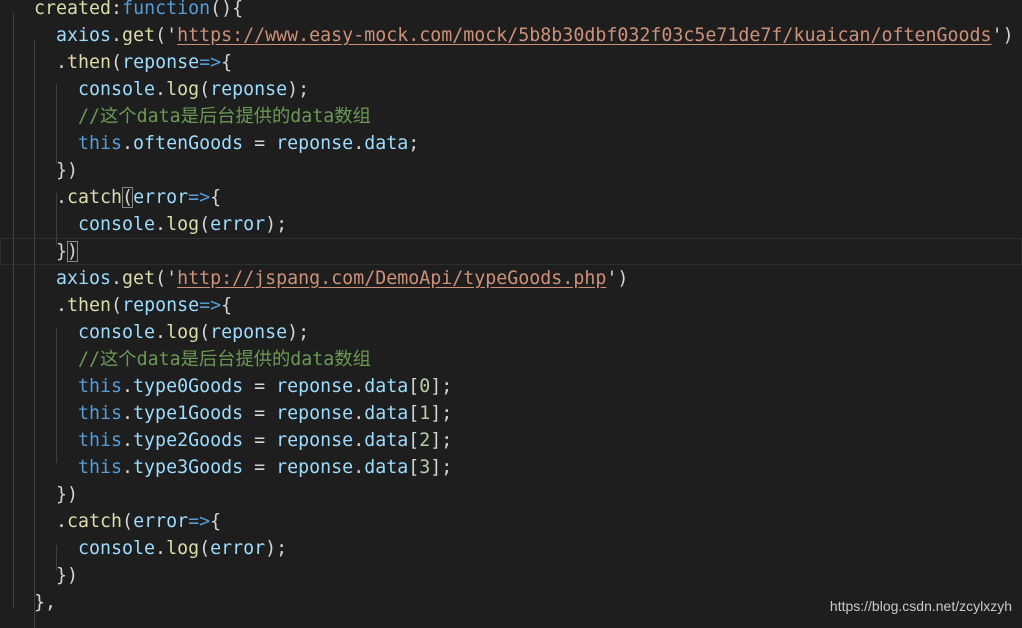  Describe the element at coordinates (166, 9) in the screenshot. I see `code-token: function` at that location.